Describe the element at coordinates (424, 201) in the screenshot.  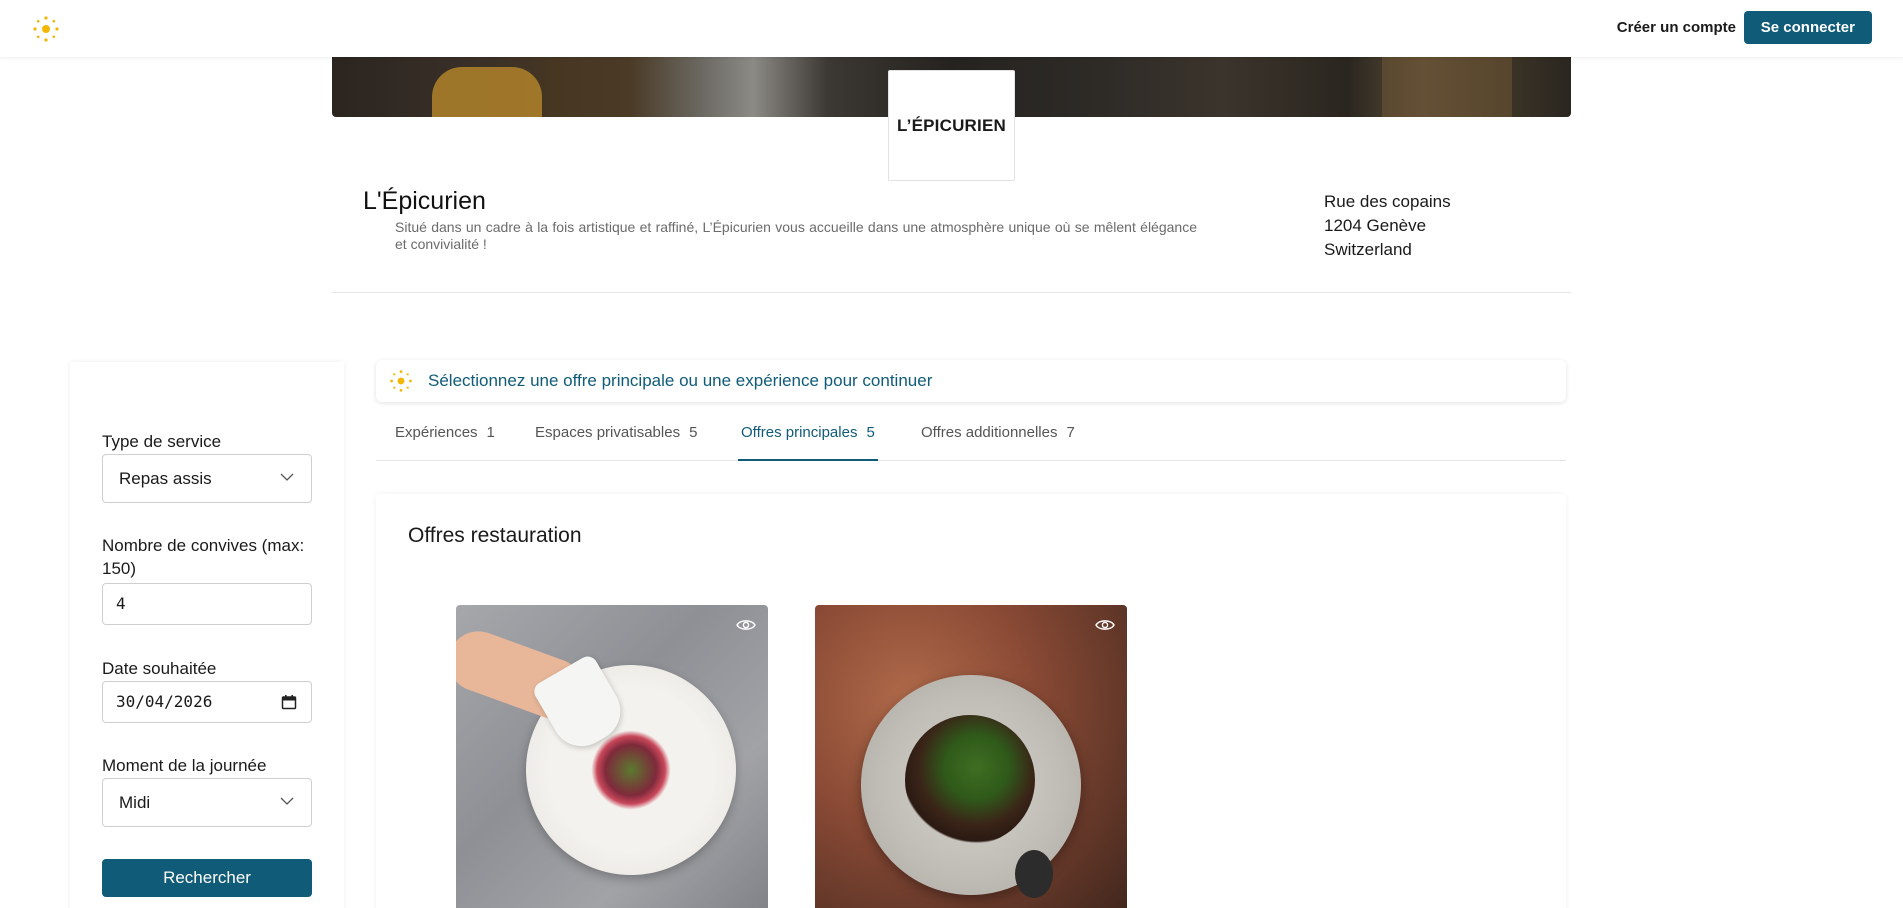
I see `venue-name: L'Épicurien` at that location.